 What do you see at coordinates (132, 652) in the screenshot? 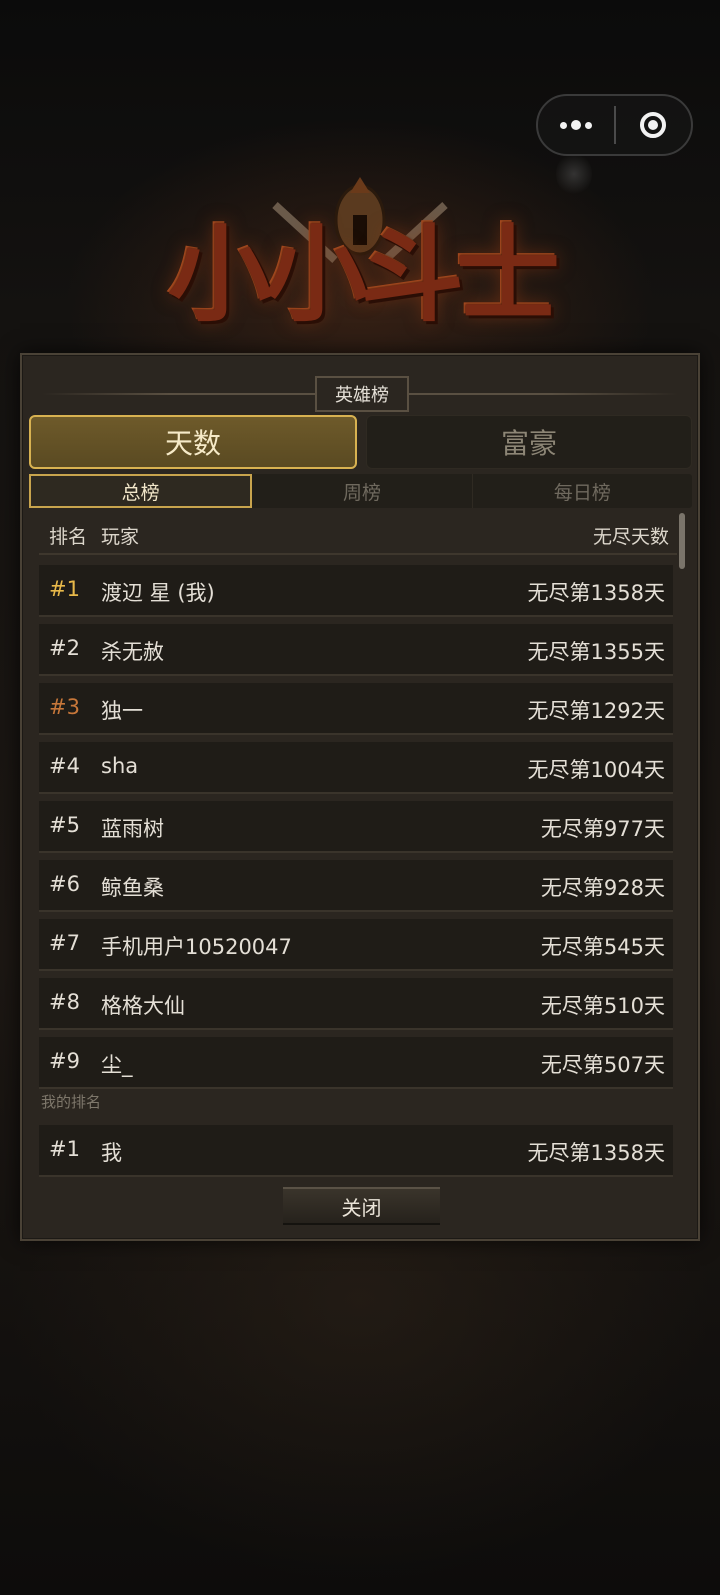
I see `row-player: 杀无赦` at bounding box center [132, 652].